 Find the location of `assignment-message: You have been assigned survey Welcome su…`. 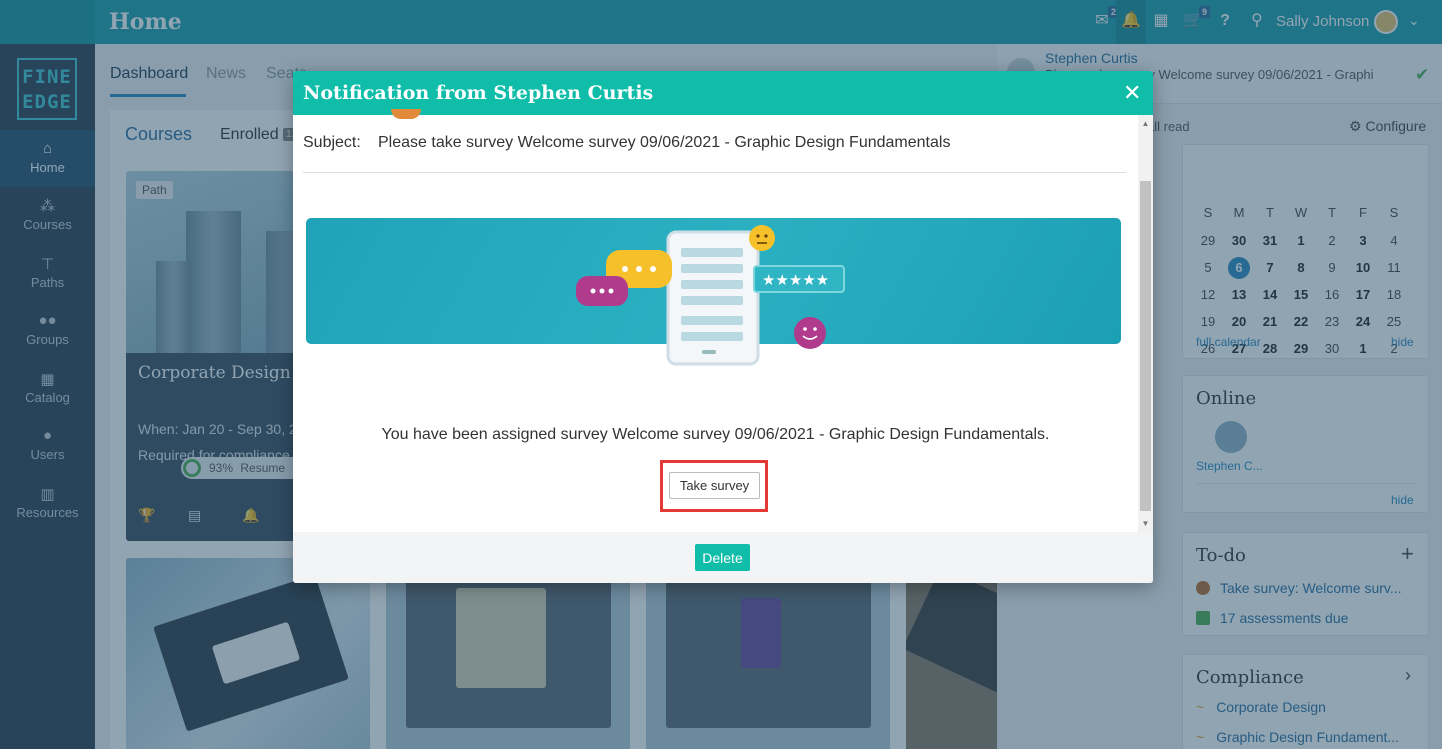

assignment-message: You have been assigned survey Welcome su… is located at coordinates (715, 434).